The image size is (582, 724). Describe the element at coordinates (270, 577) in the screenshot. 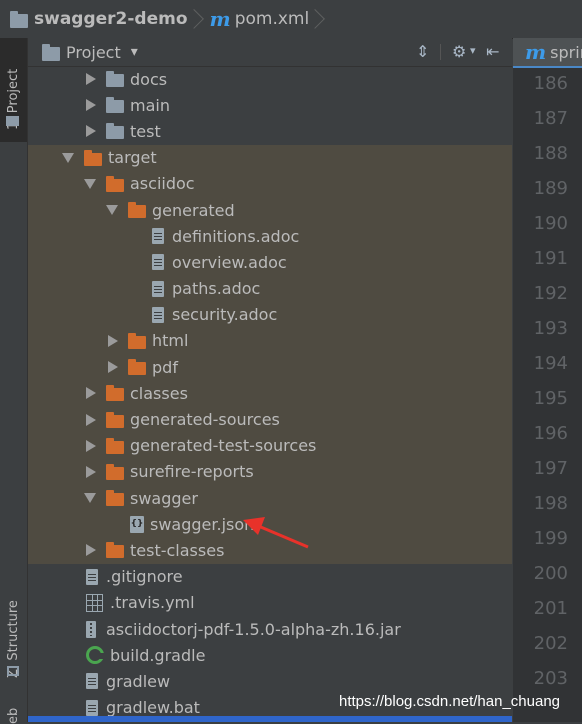

I see `tree-item: .gitignore` at that location.